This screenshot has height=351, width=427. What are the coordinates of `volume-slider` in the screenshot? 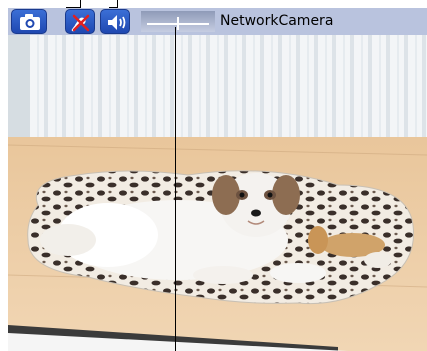 It's located at (178, 21).